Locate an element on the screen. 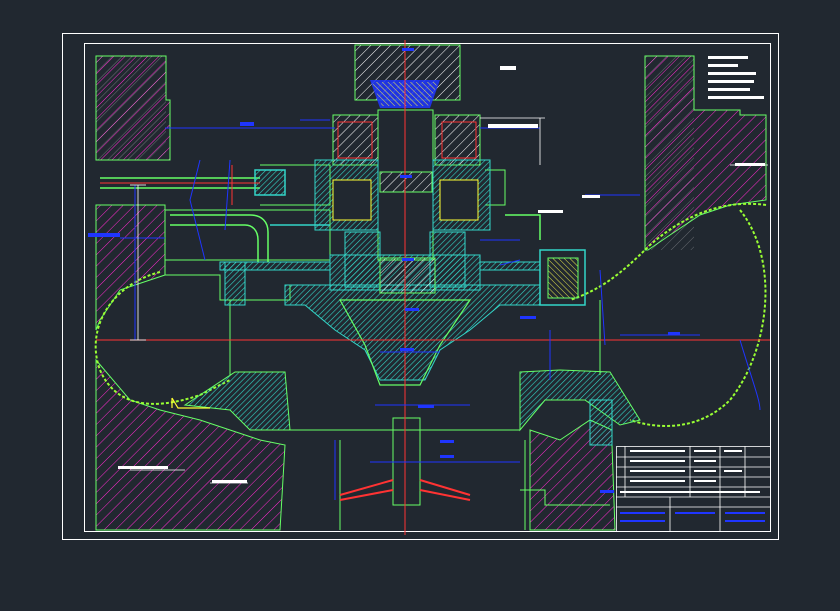  title-block-text is located at coordinates (692, 486).